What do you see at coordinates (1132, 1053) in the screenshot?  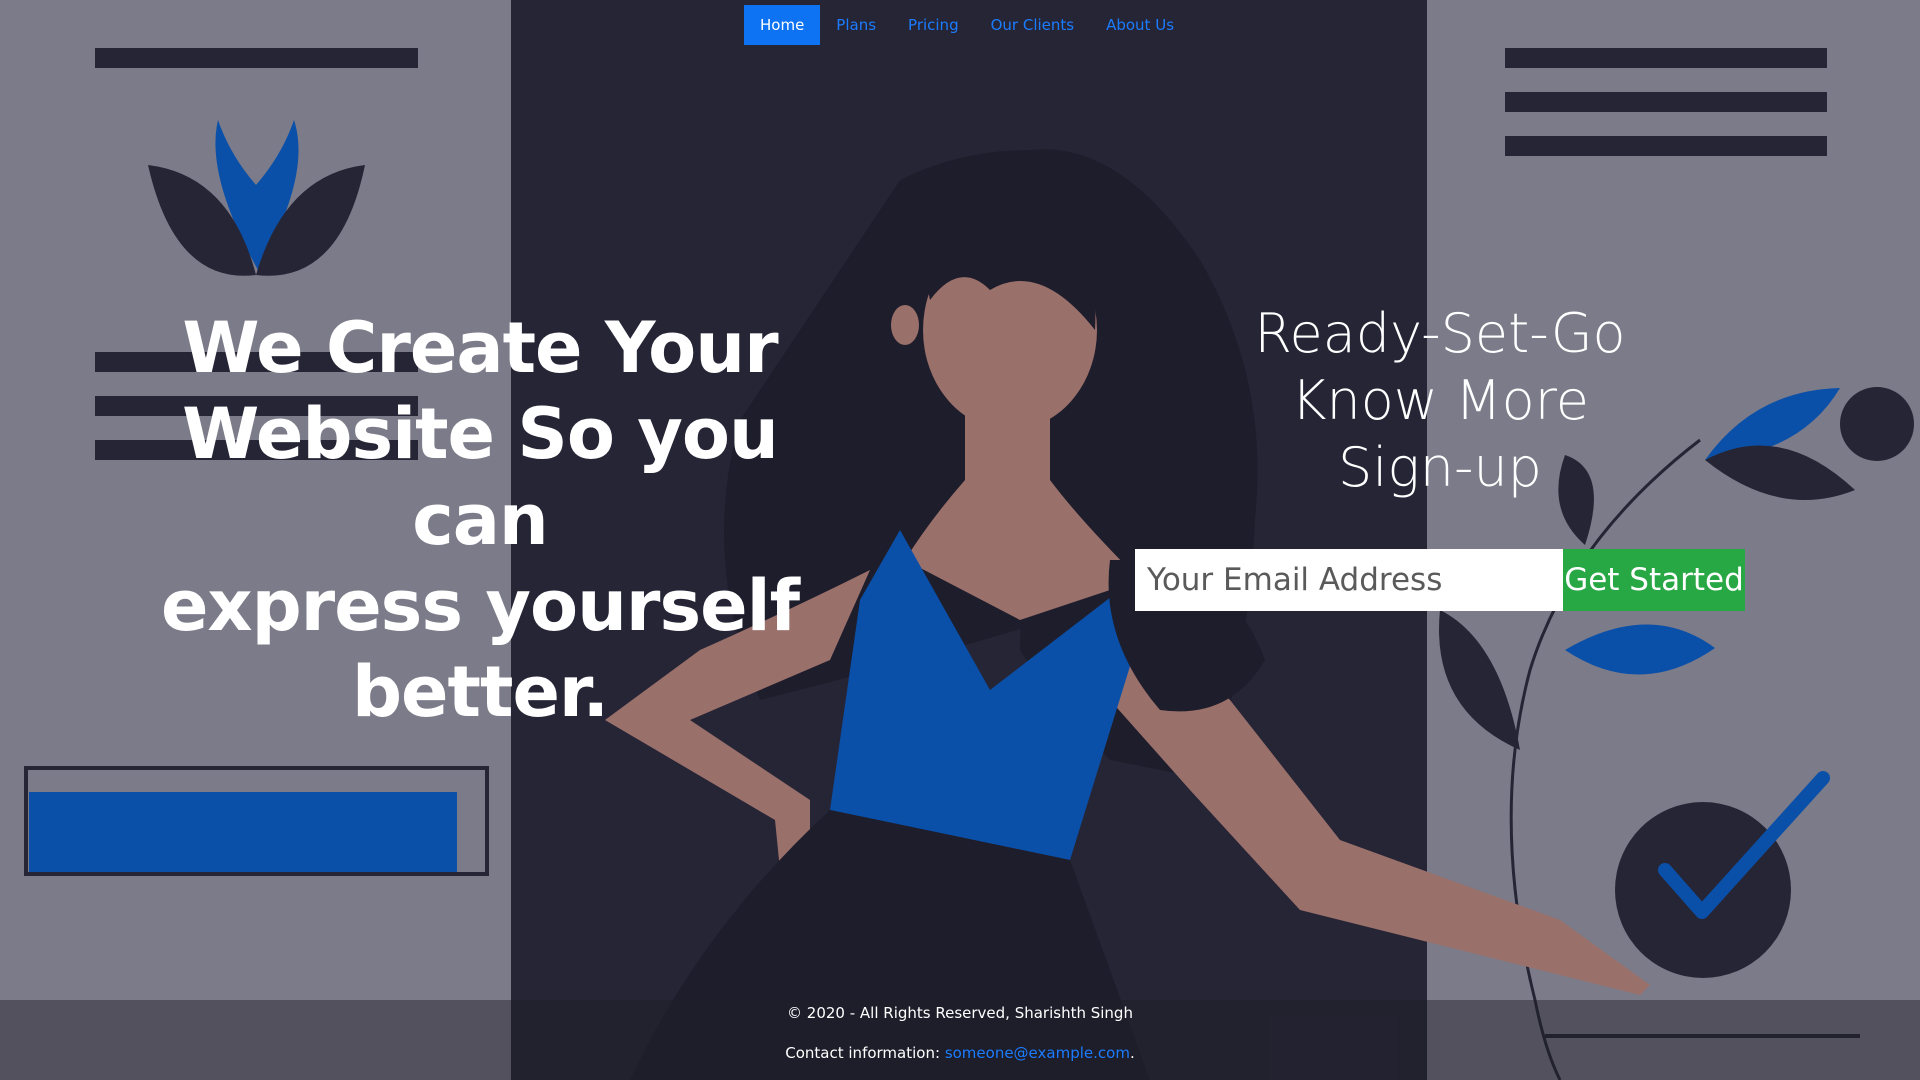 I see `contact-suffix: .` at bounding box center [1132, 1053].